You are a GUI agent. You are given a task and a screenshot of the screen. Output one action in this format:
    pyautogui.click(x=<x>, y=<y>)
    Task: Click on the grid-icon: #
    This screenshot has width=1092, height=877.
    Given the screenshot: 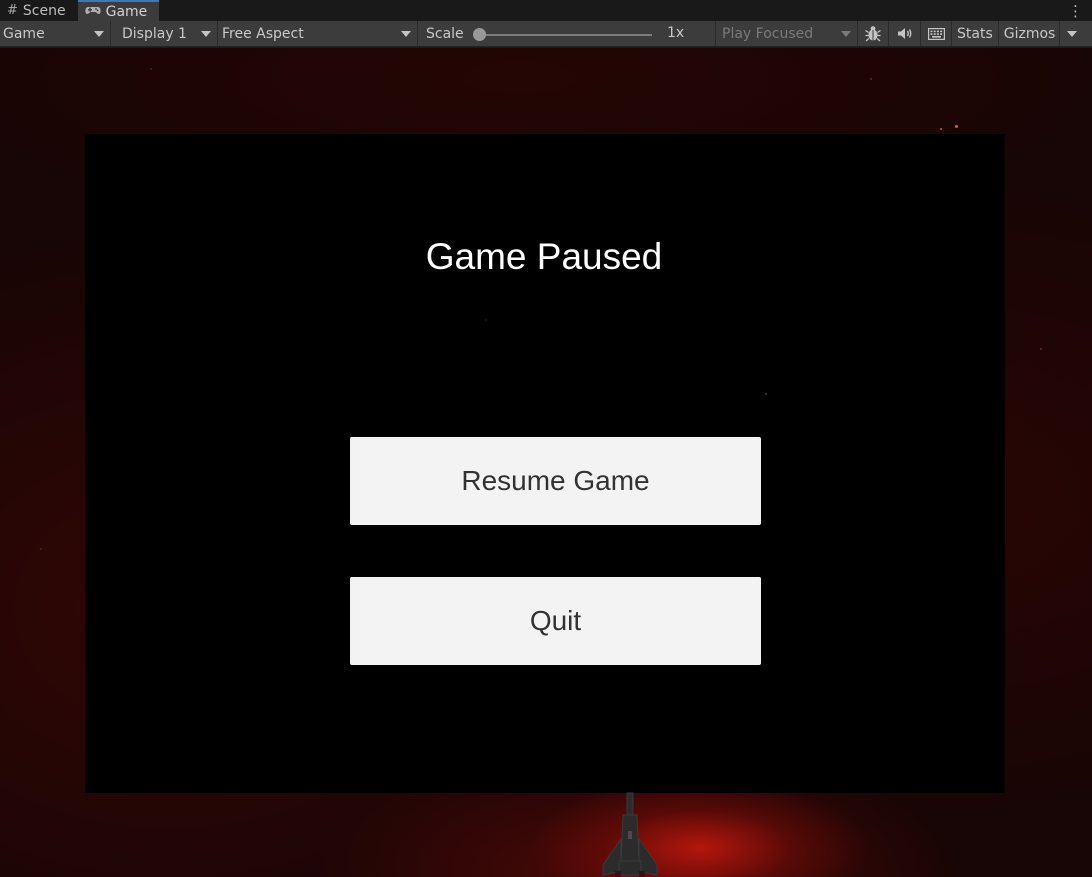 What is the action you would take?
    pyautogui.click(x=12, y=10)
    